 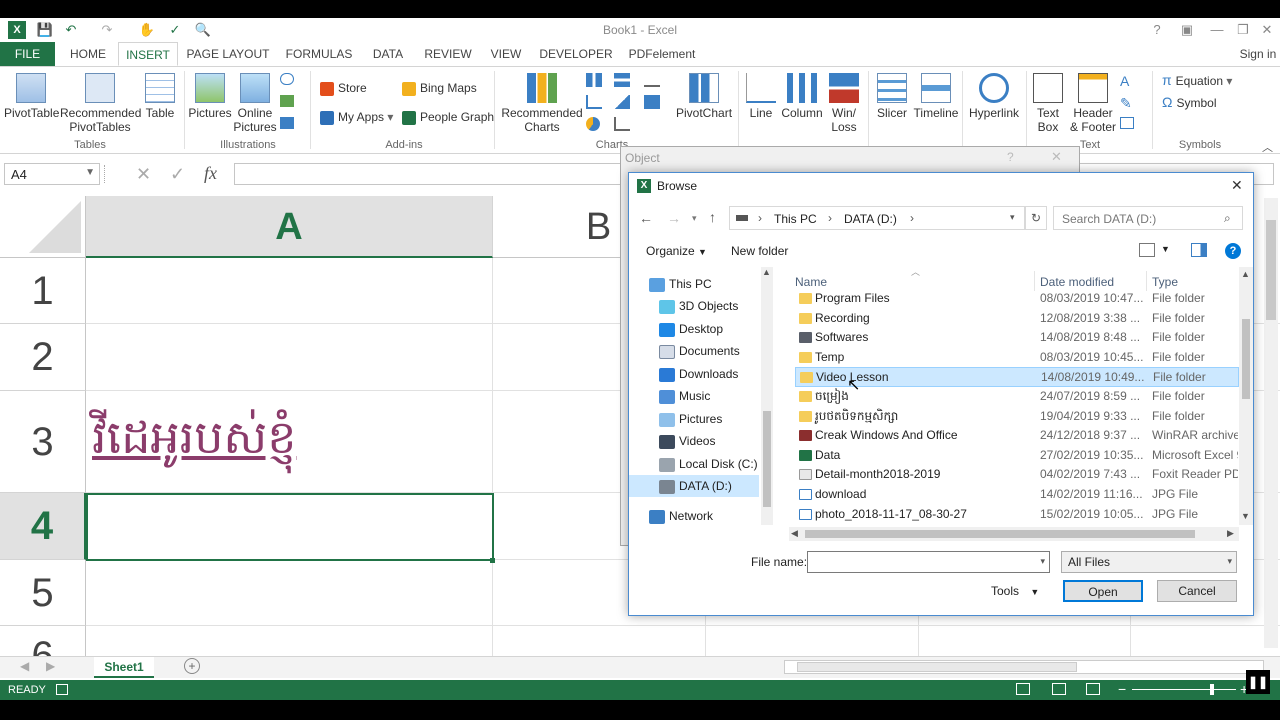 I want to click on list-item: Temp 08/03/2019 10:45... File folder, so click(x=1017, y=358).